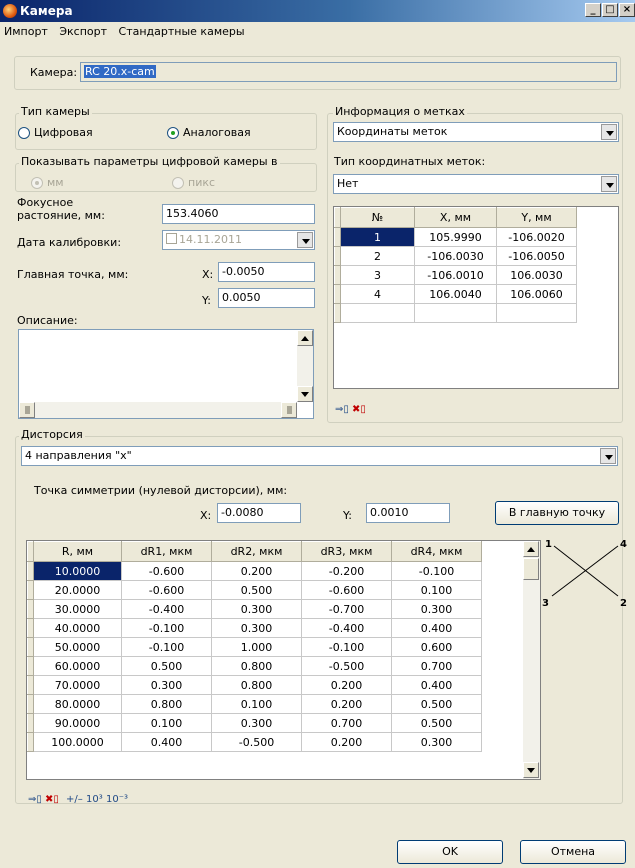 This screenshot has height=868, width=635. I want to click on table-cell: 100.0000, so click(77, 742).